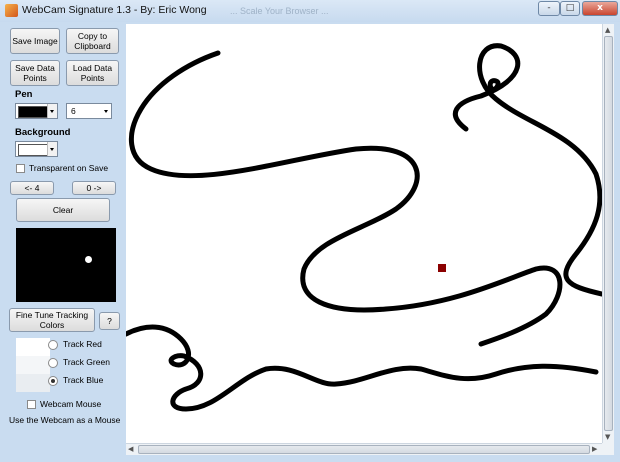 This screenshot has height=462, width=620. What do you see at coordinates (65, 420) in the screenshot?
I see `webcam-mouse-hint: Use the Webcam as a Mouse` at bounding box center [65, 420].